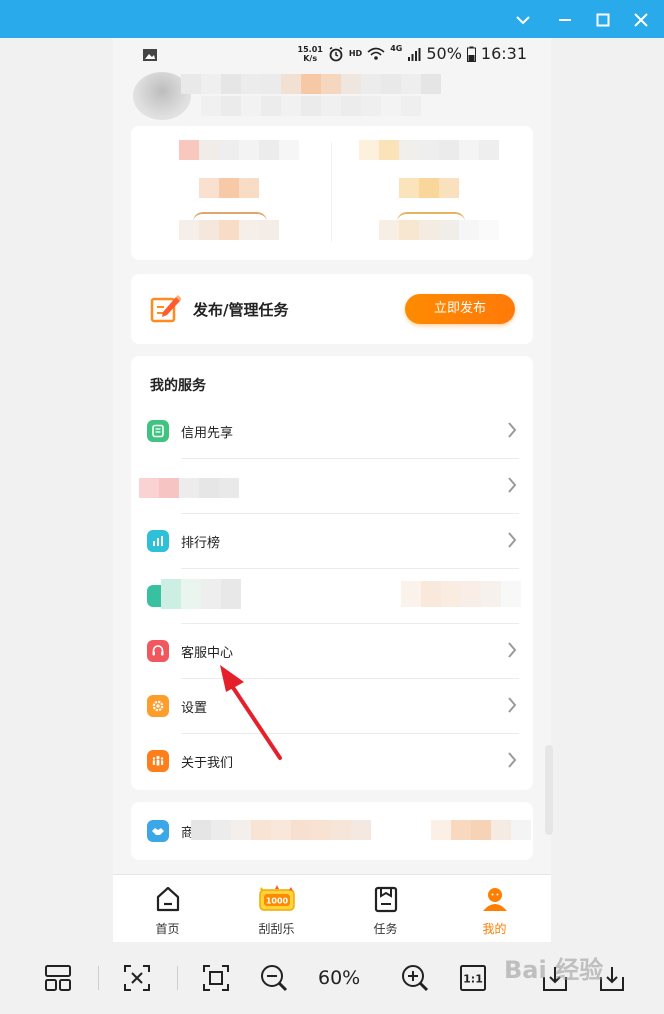  I want to click on actual-size-label: 1:1, so click(473, 979).